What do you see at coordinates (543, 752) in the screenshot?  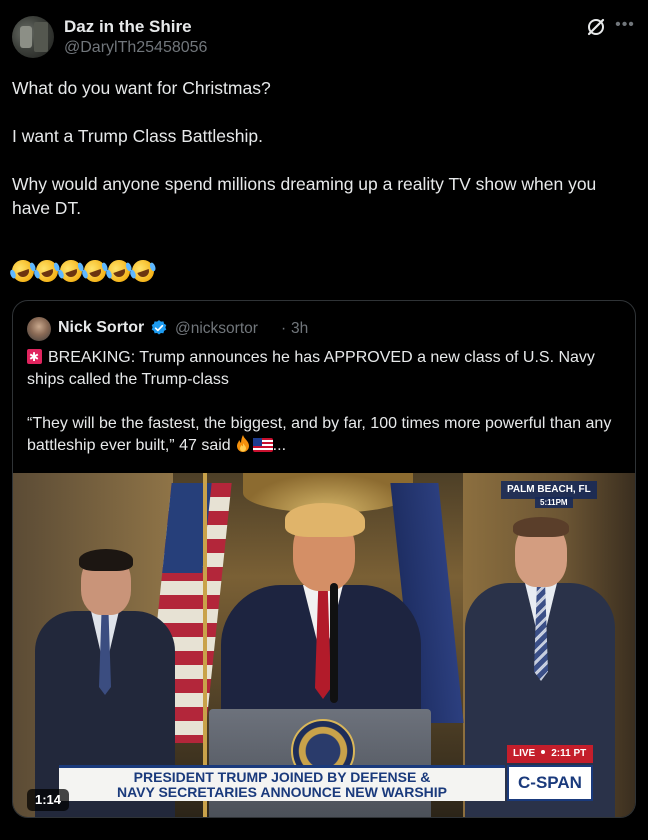 I see `live-dot-icon` at bounding box center [543, 752].